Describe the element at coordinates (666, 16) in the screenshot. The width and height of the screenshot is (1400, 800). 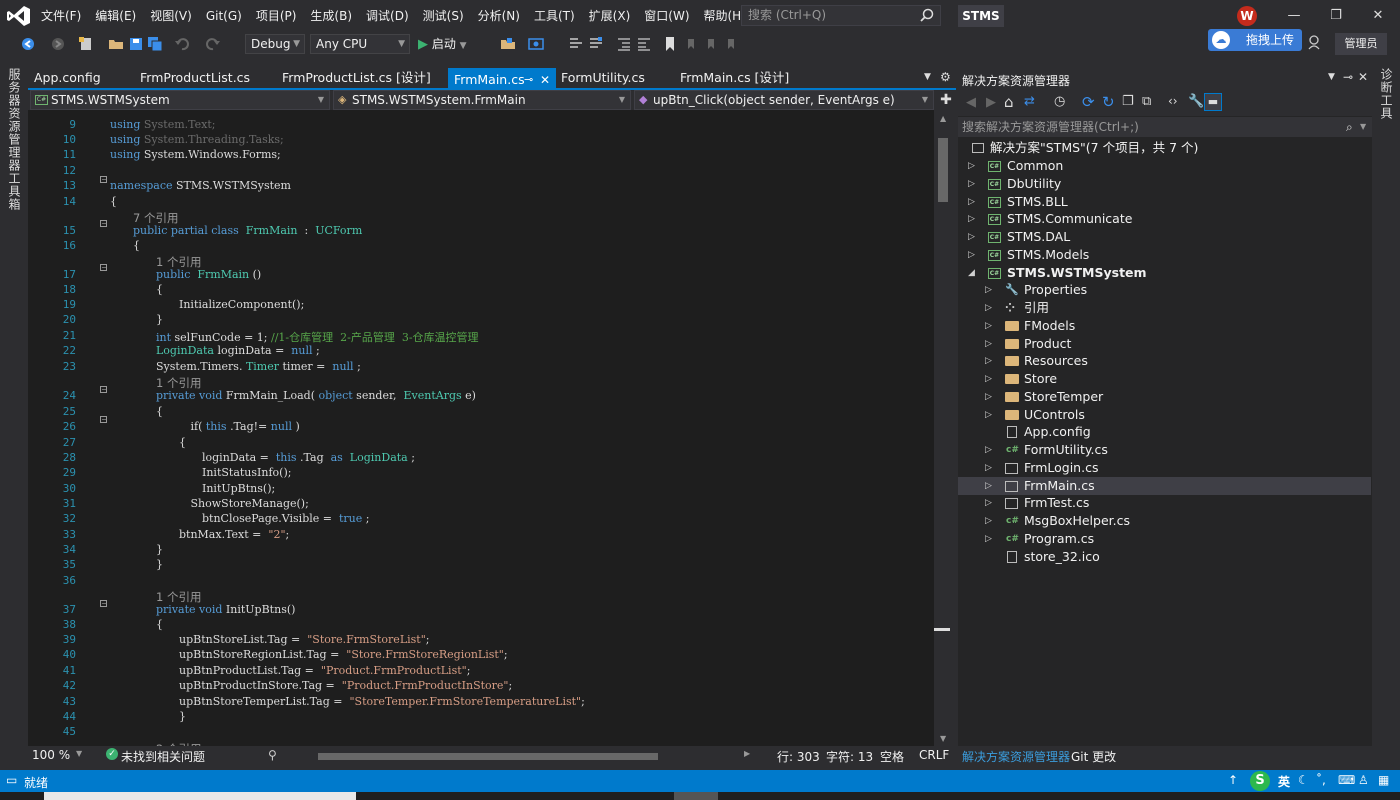
I see `menu-window: 窗口(W)` at that location.